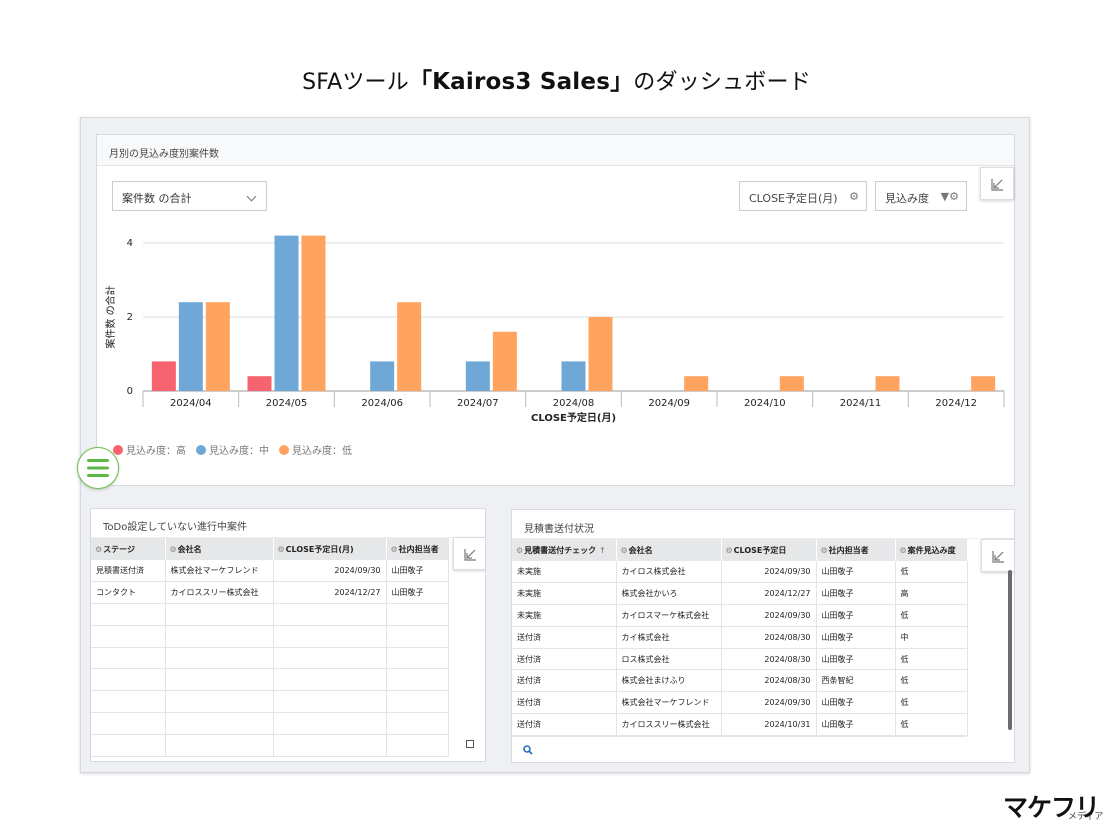 Image resolution: width=1113 pixels, height=835 pixels. Describe the element at coordinates (564, 550) in the screenshot. I see `column-header: ⚙見積書送付チェック ↑` at that location.